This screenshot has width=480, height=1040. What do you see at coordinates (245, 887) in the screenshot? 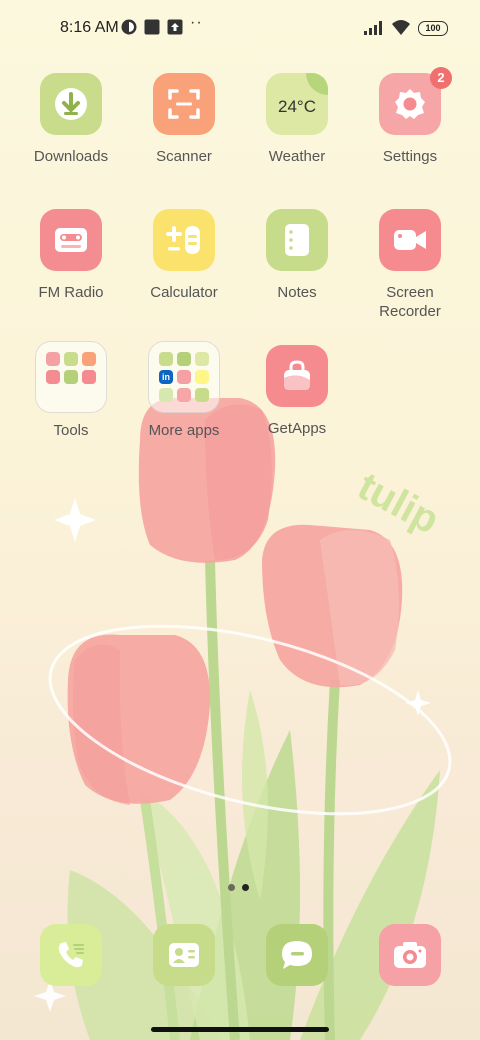
I see `page-dot-active` at bounding box center [245, 887].